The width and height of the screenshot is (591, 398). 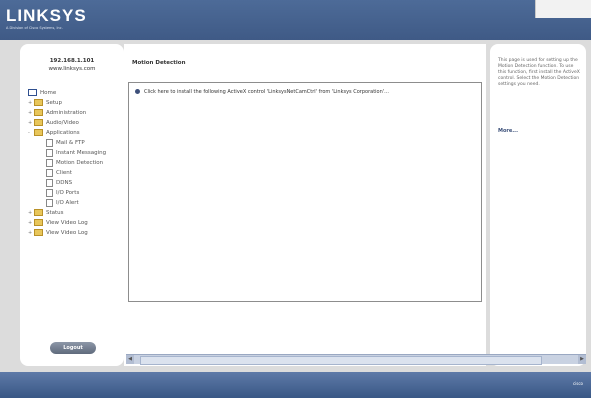 I want to click on linksys-logo: LINKSYS, so click(x=46, y=15).